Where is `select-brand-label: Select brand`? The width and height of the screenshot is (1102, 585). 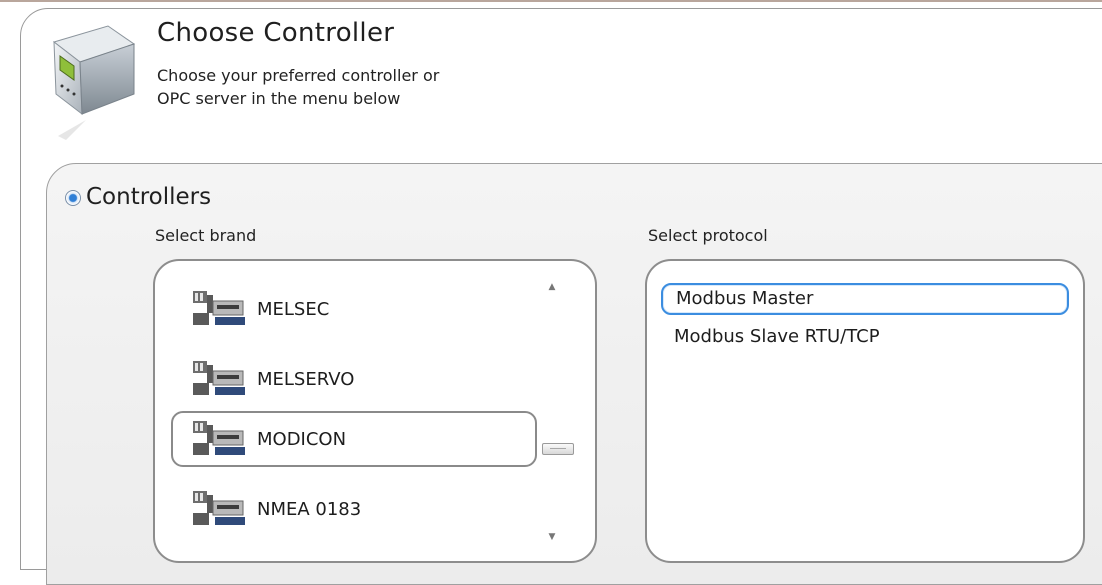 select-brand-label: Select brand is located at coordinates (206, 235).